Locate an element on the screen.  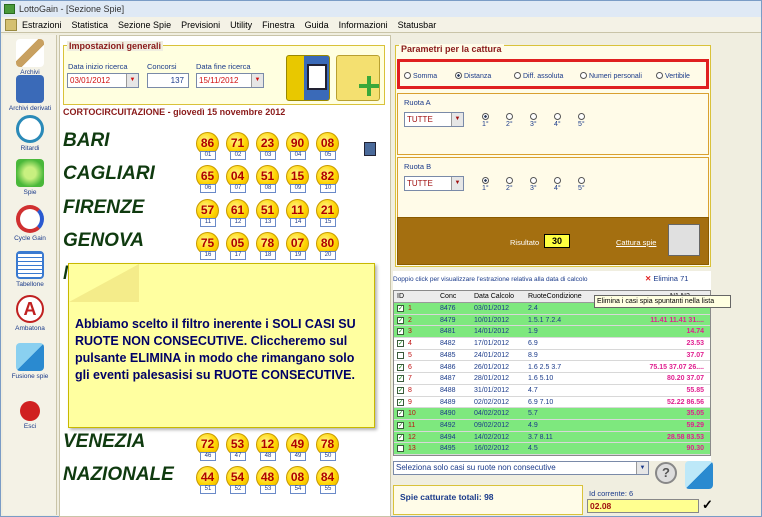
menu-guida: Guida is located at coordinates (317, 24).